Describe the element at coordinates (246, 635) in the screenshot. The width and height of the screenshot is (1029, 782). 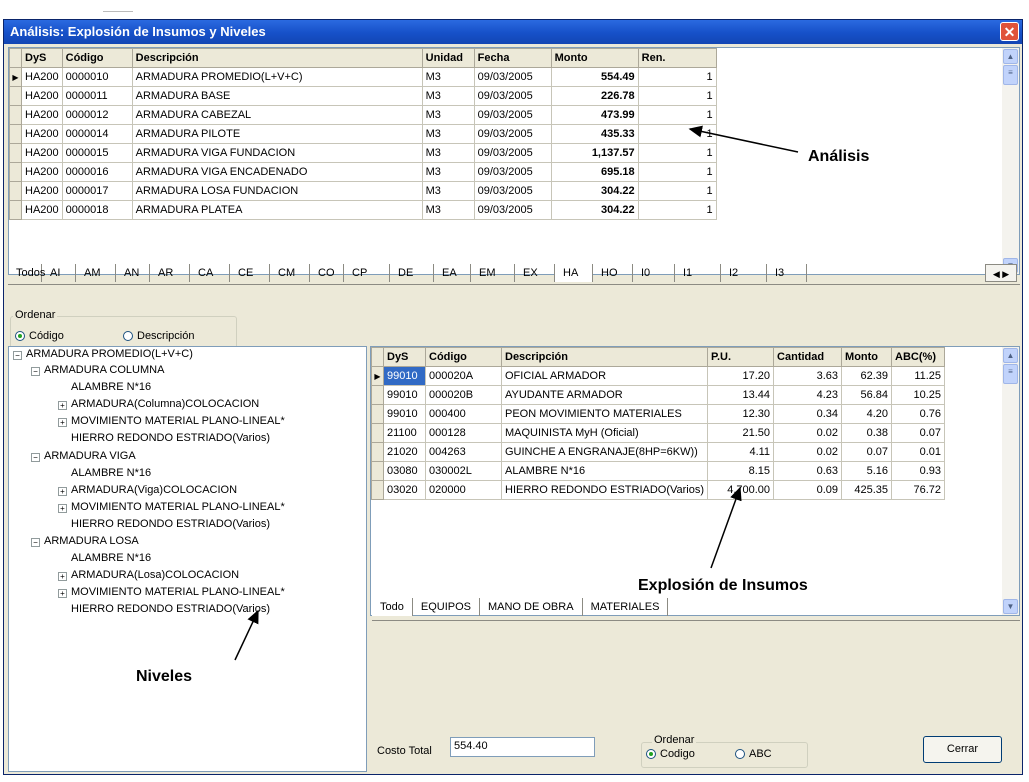
I see `arrow-niveles` at that location.